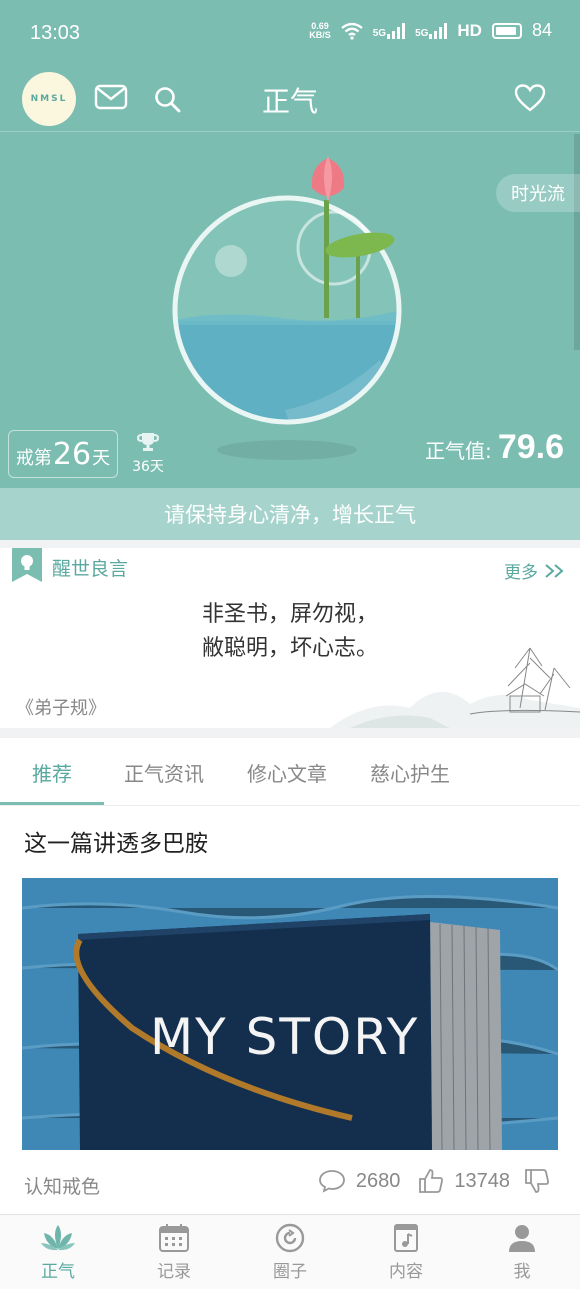 This screenshot has height=1289, width=580. I want to click on scroll-edge, so click(577, 242).